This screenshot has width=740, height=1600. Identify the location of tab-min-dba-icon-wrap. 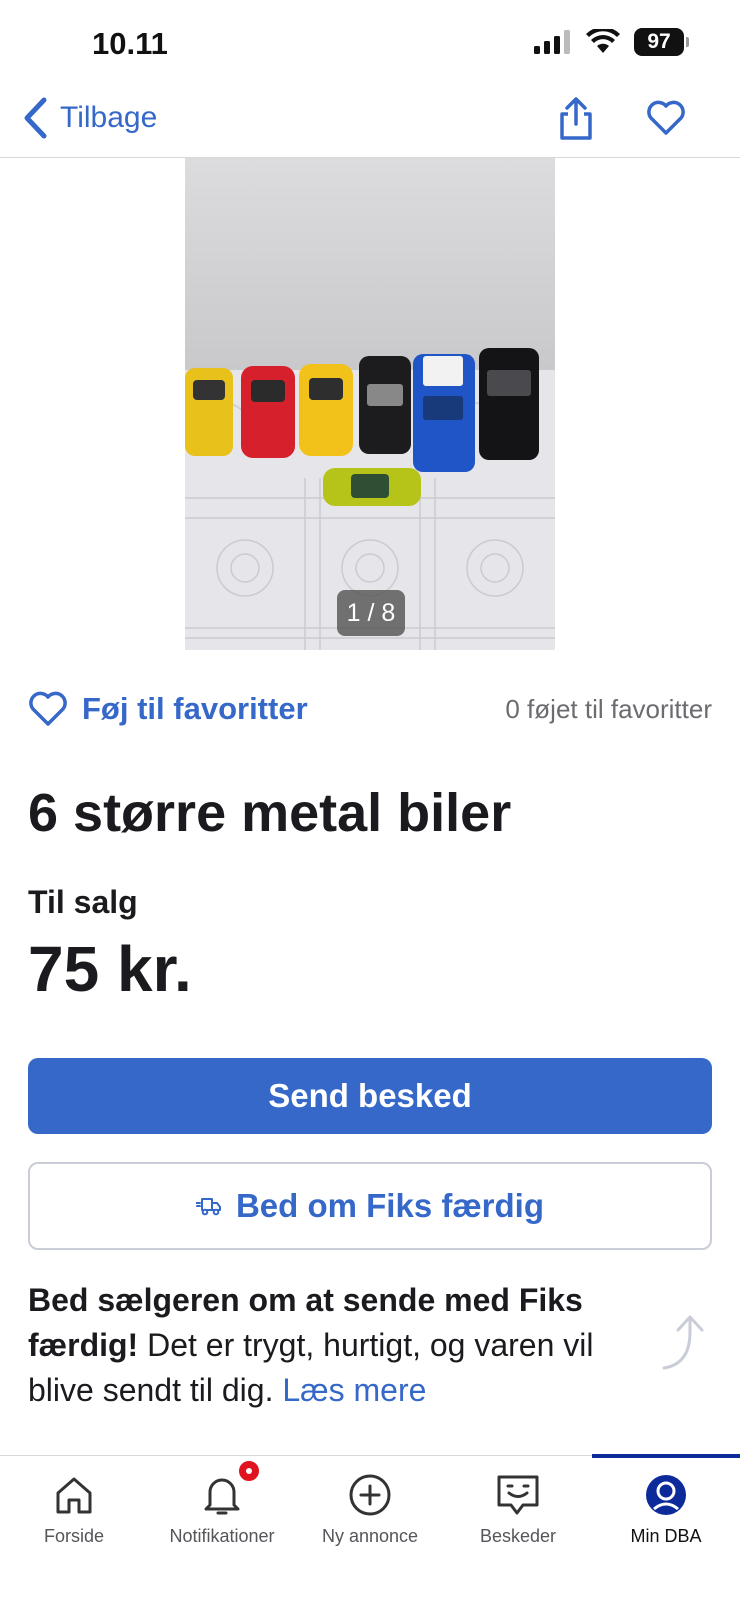
(666, 1495).